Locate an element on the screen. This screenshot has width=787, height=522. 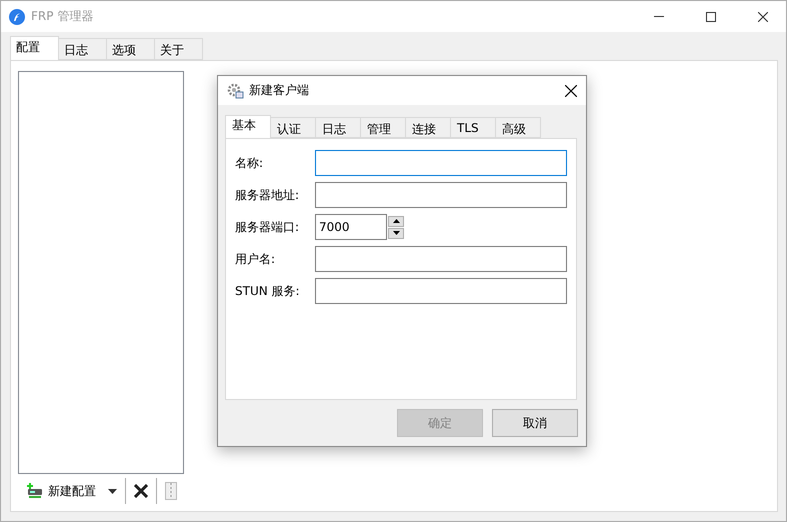
tab: 连接 is located at coordinates (428, 127).